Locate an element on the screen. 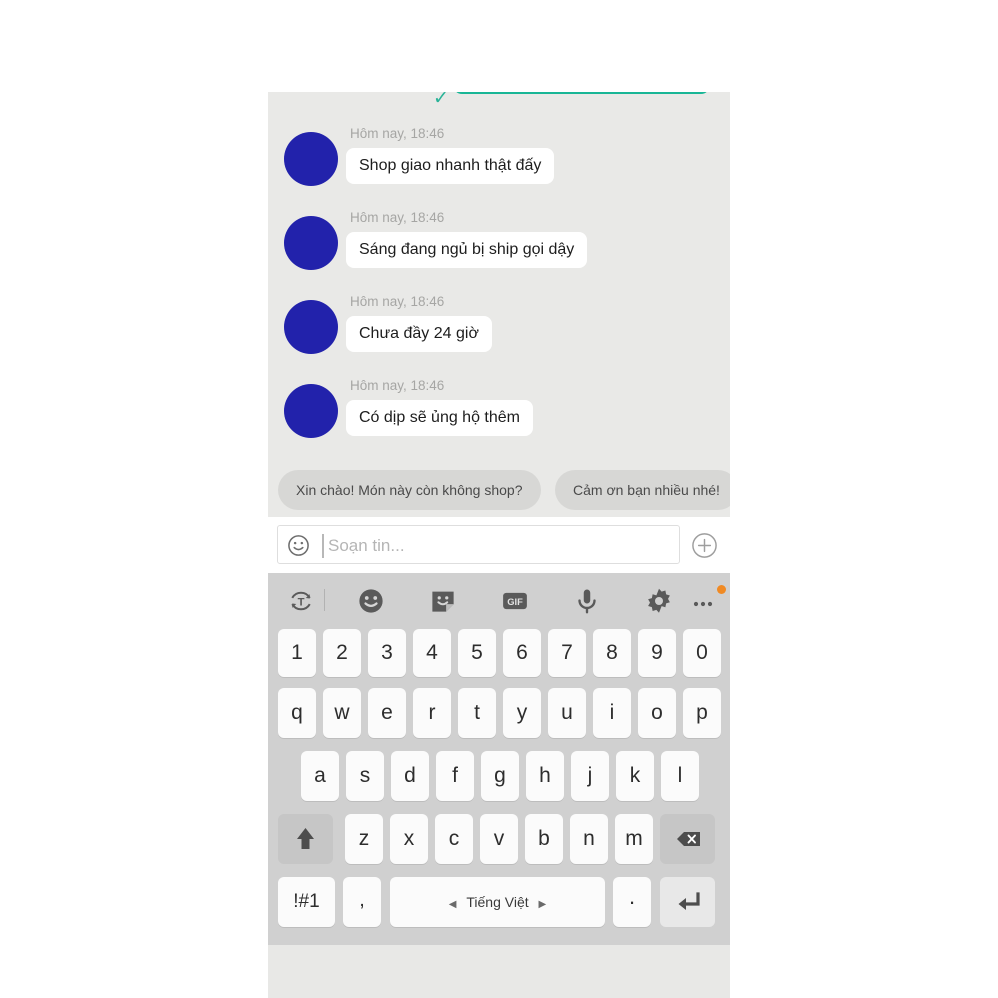 Image resolution: width=998 pixels, height=998 pixels. backspace-key is located at coordinates (687, 839).